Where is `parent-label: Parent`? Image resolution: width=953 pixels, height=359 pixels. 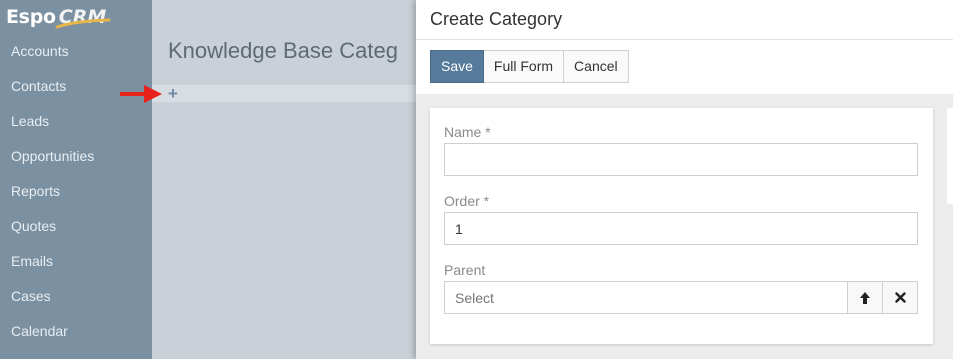
parent-label: Parent is located at coordinates (465, 270).